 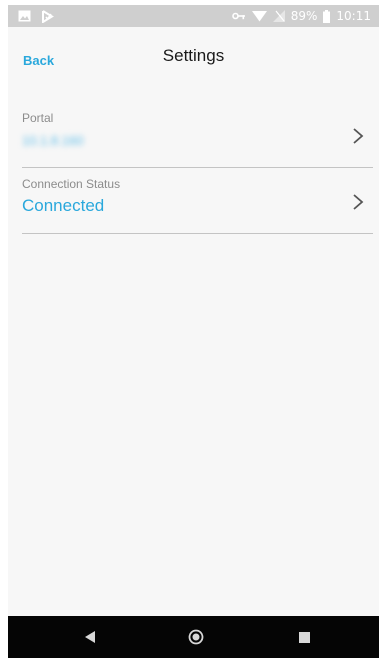 I want to click on nav-bar, so click(x=193, y=637).